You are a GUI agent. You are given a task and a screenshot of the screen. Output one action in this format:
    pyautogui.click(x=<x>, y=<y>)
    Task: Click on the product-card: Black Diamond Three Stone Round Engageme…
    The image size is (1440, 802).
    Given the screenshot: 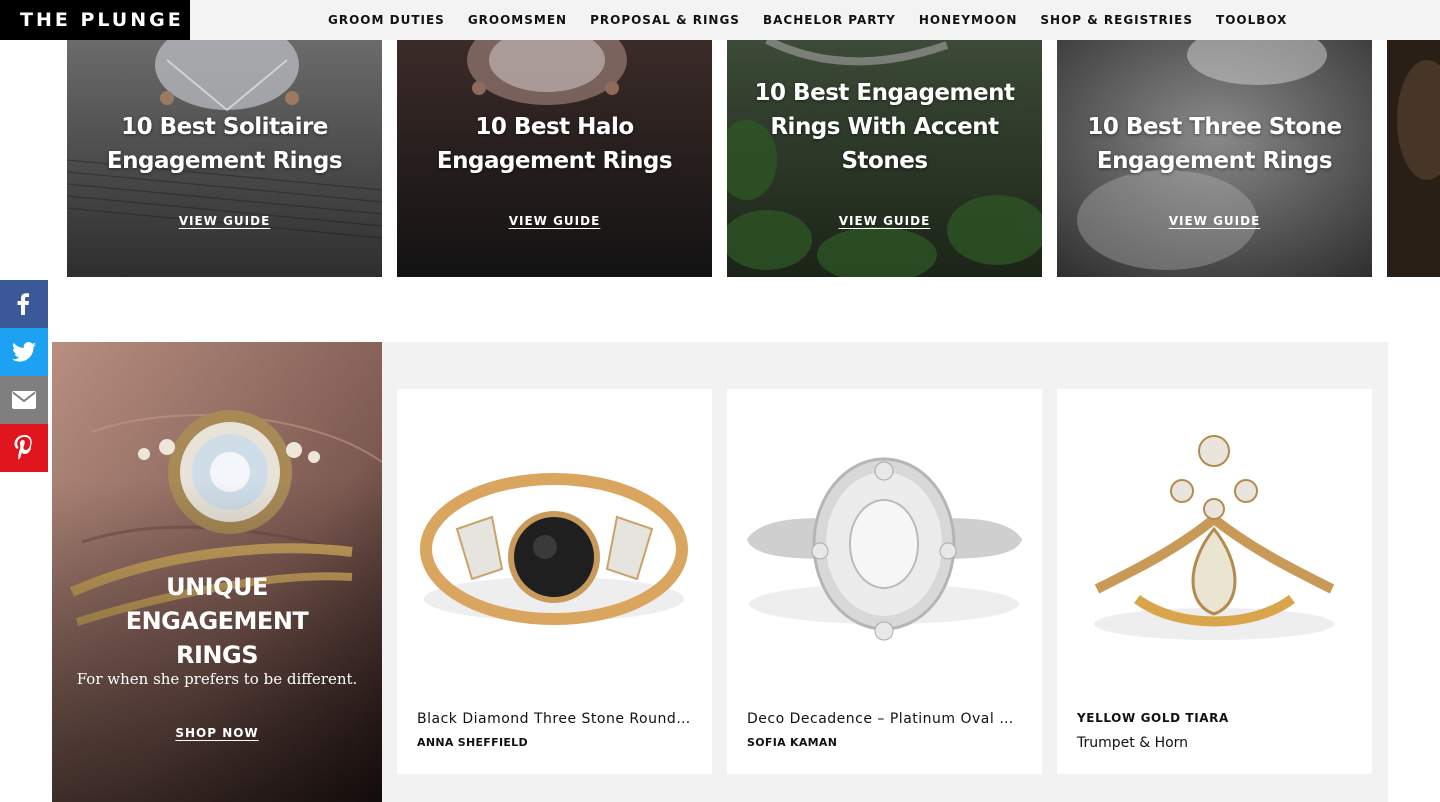 What is the action you would take?
    pyautogui.click(x=554, y=581)
    